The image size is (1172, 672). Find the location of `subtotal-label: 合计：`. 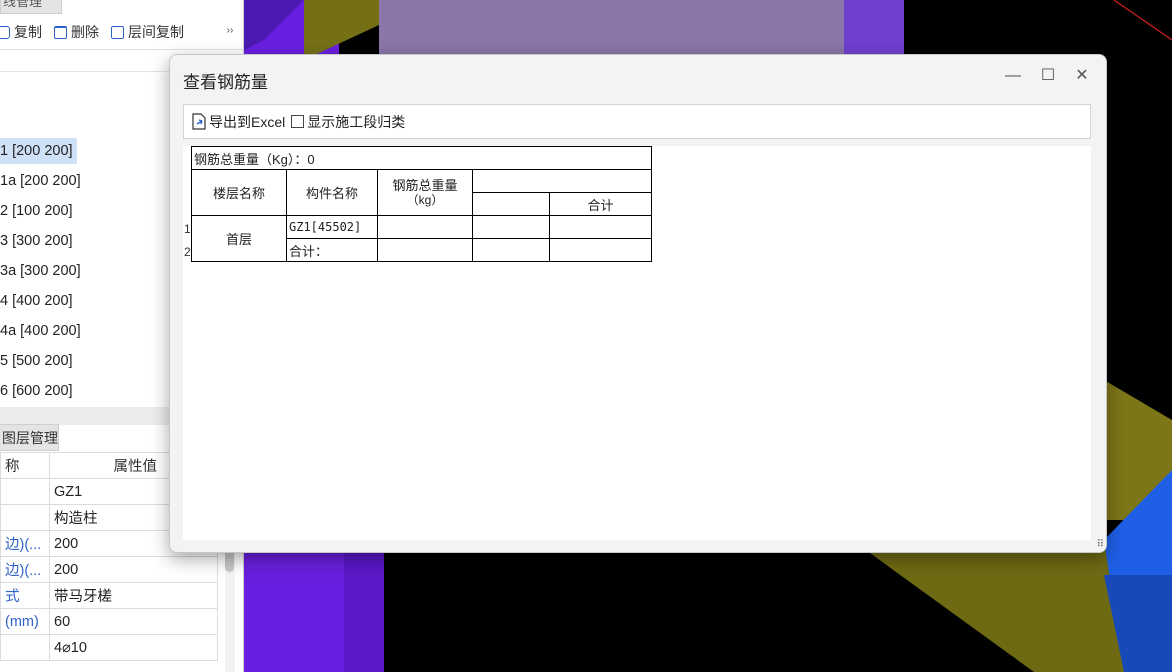

subtotal-label: 合计： is located at coordinates (332, 250).